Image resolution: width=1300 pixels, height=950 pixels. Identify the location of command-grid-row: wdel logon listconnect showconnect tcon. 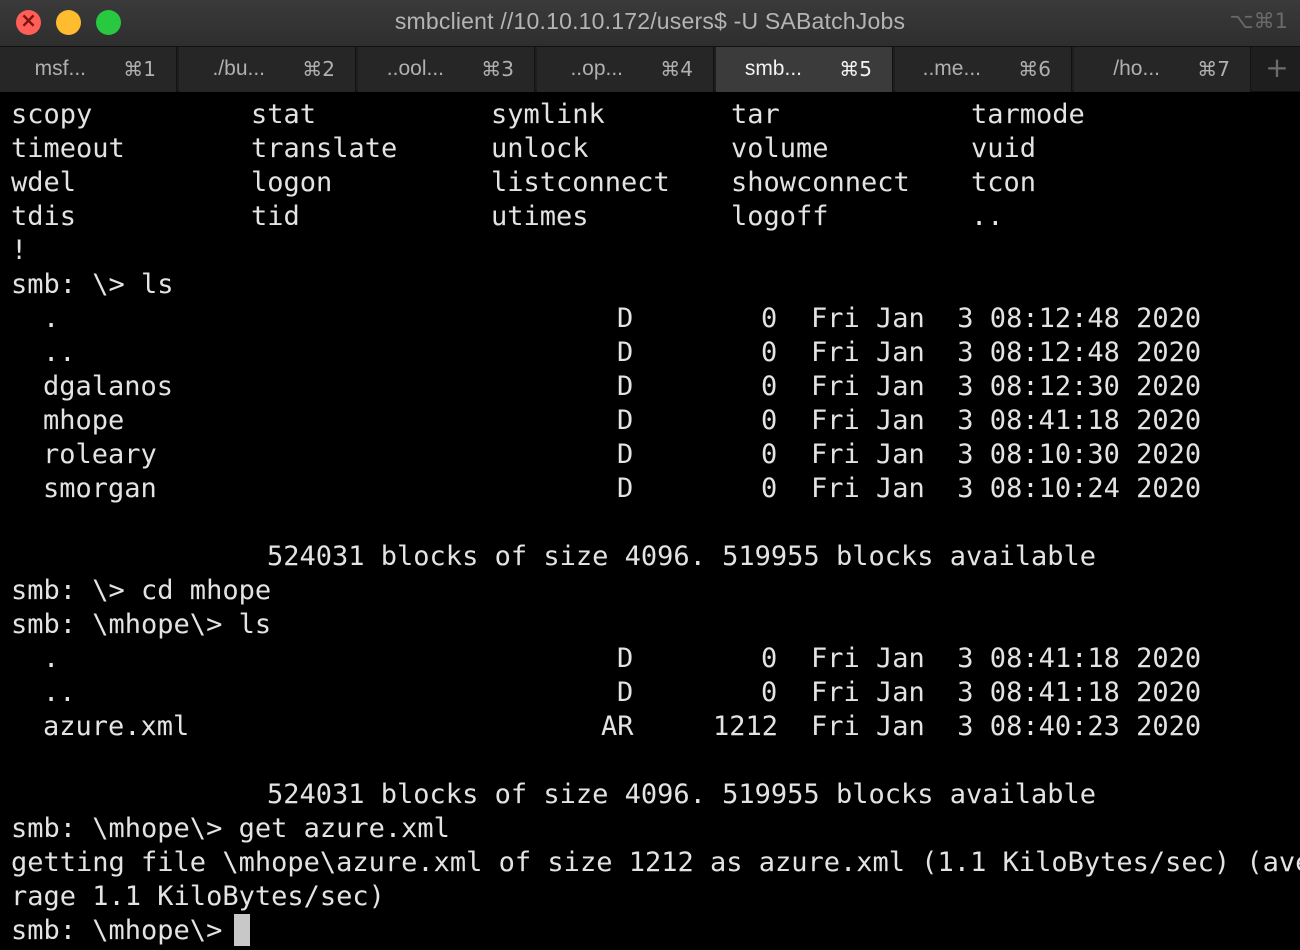
(518, 184).